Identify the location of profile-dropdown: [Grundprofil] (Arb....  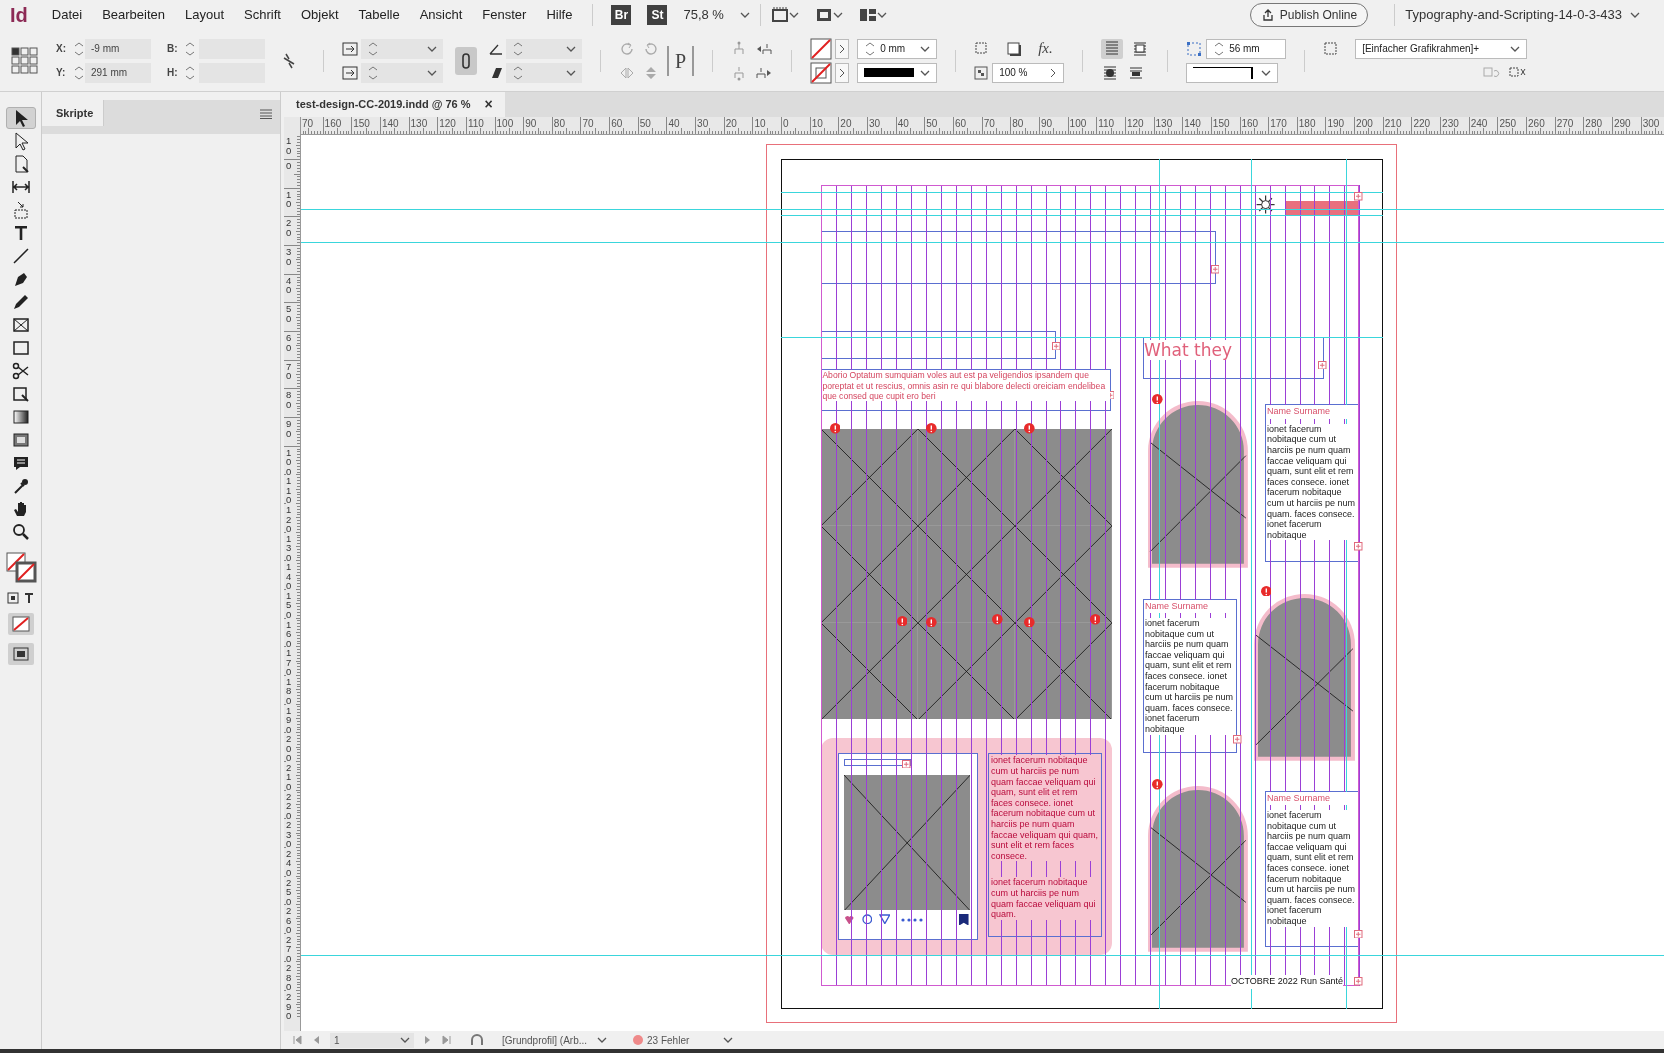
(545, 1040).